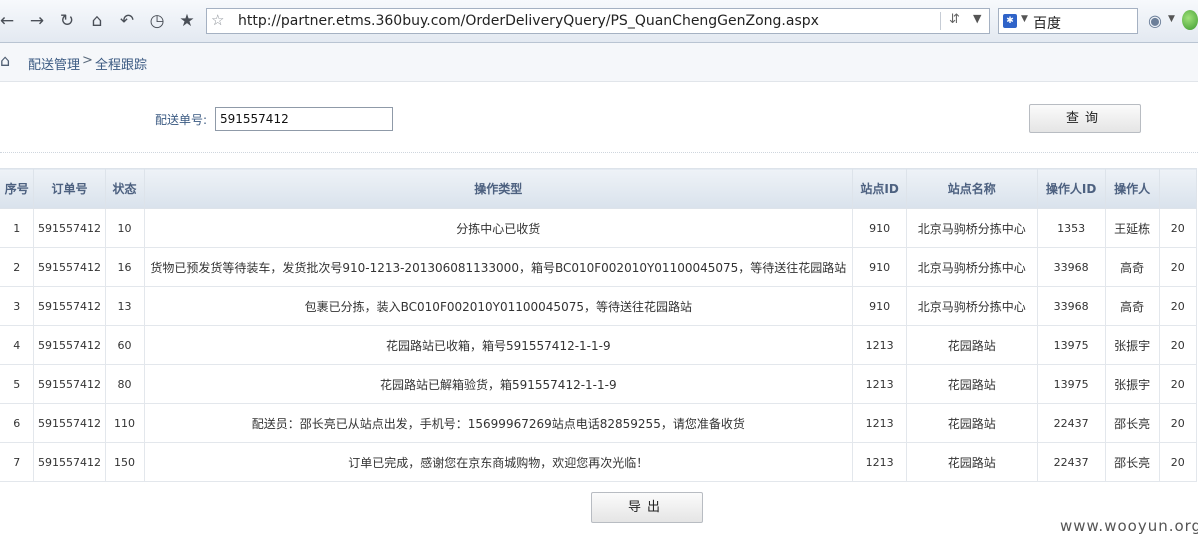 The height and width of the screenshot is (537, 1198). What do you see at coordinates (304, 119) in the screenshot?
I see `delivery-number-input` at bounding box center [304, 119].